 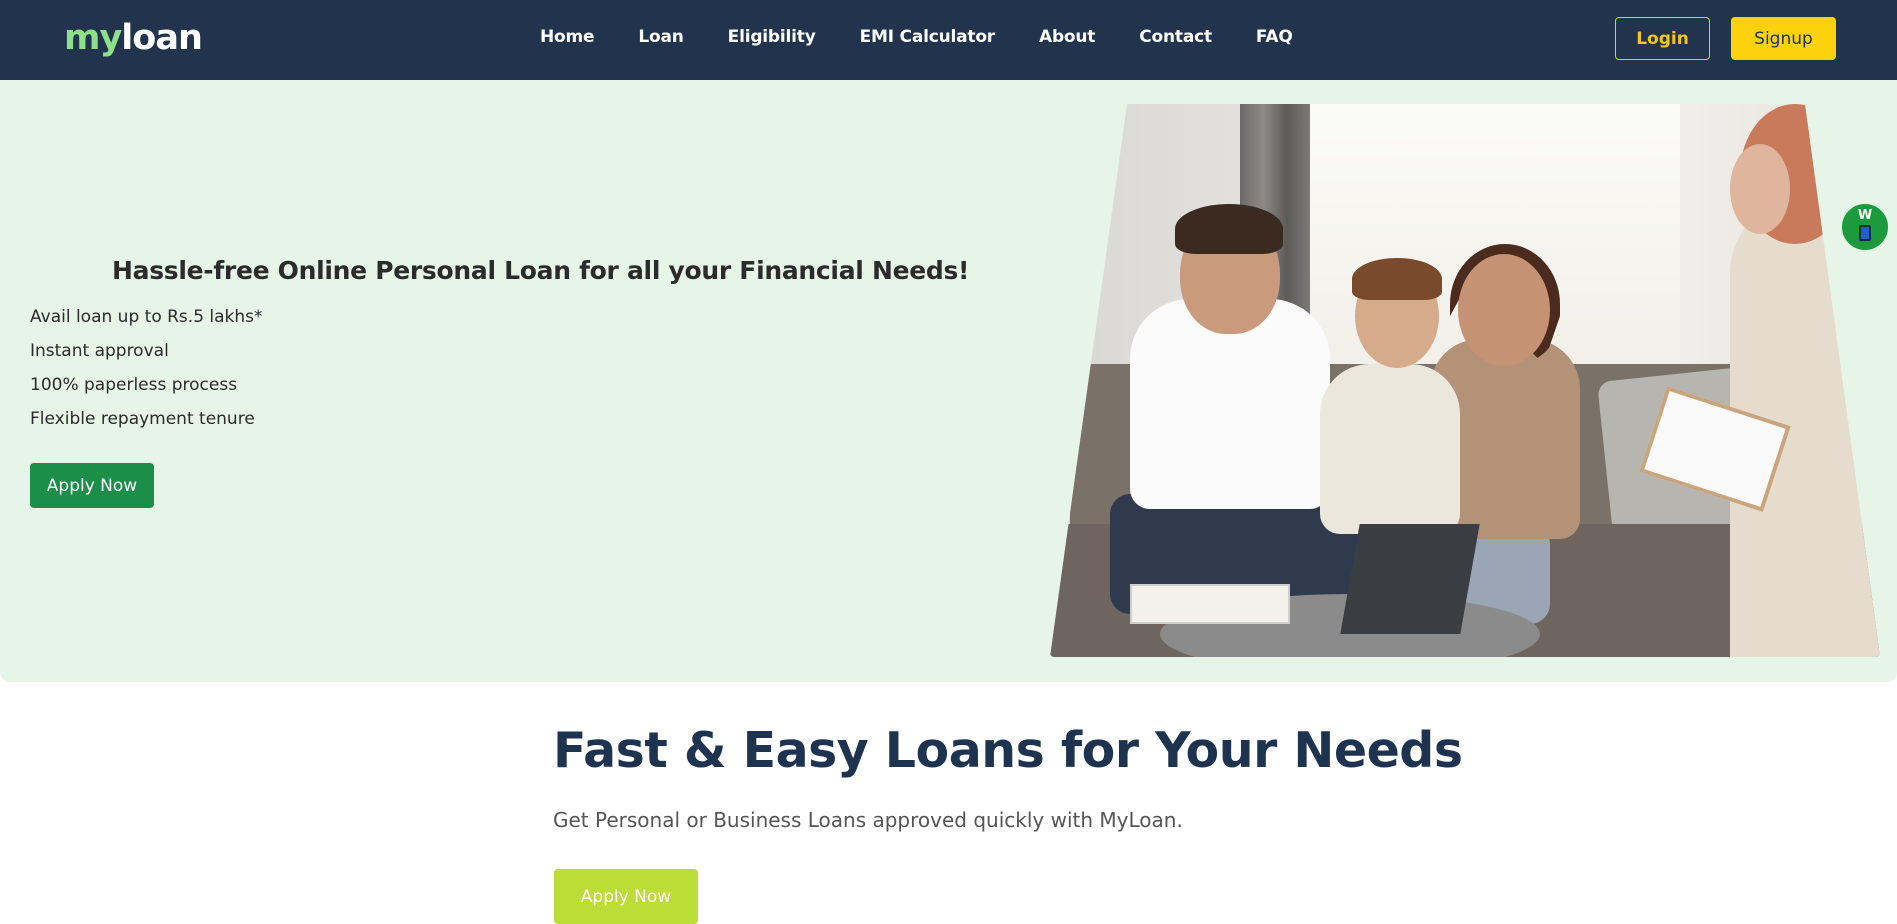 I want to click on photo-boy-hair, so click(x=1397, y=279).